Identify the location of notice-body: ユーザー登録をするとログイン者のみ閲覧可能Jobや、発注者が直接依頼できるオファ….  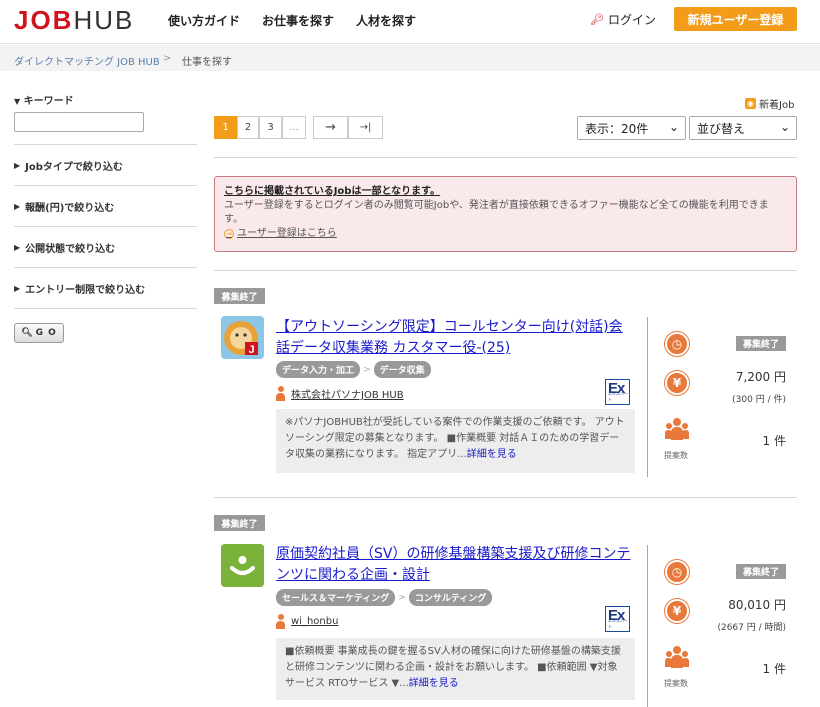
(496, 212).